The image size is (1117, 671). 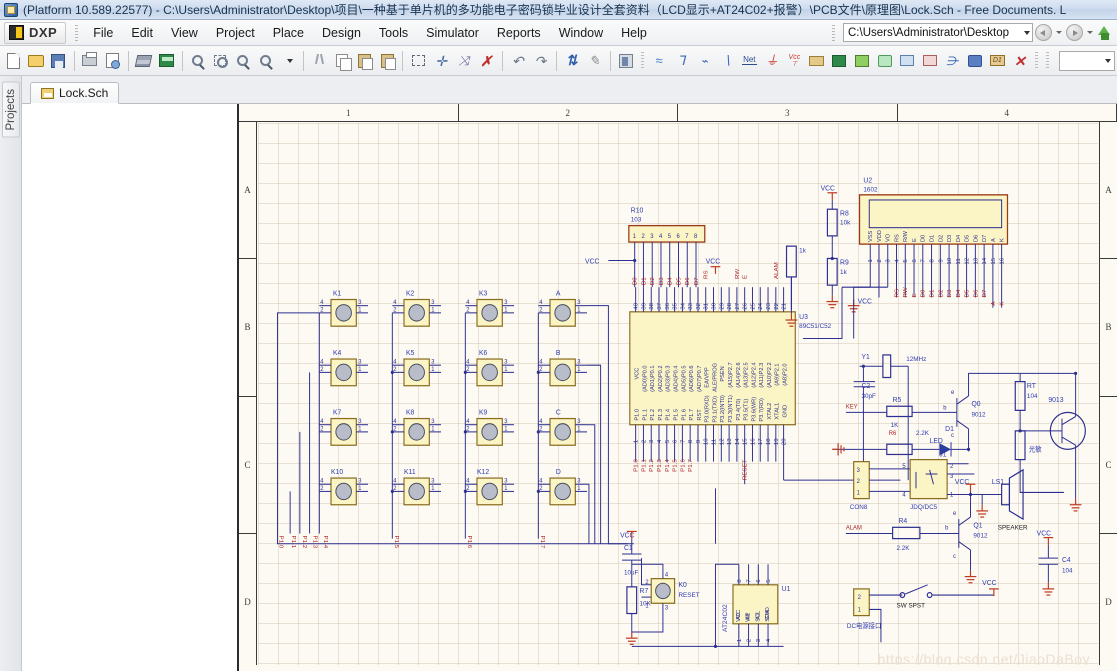 I want to click on place-line-icon: ∖, so click(x=726, y=61).